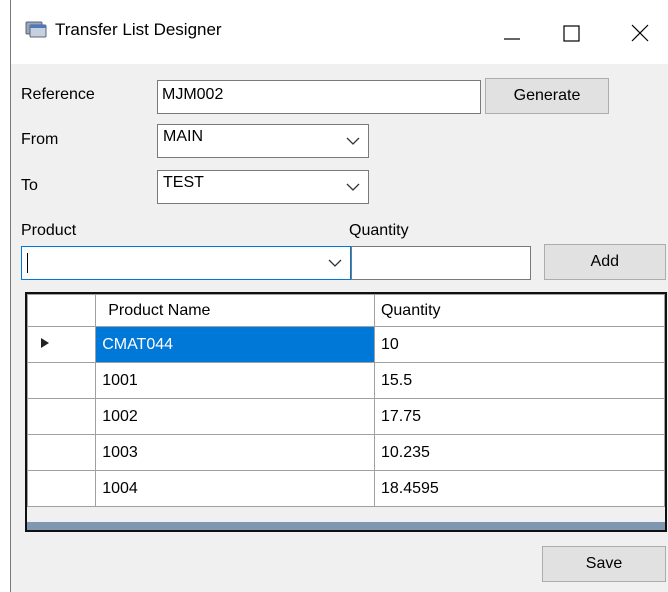  I want to click on quantity-cell: 15.5, so click(519, 380).